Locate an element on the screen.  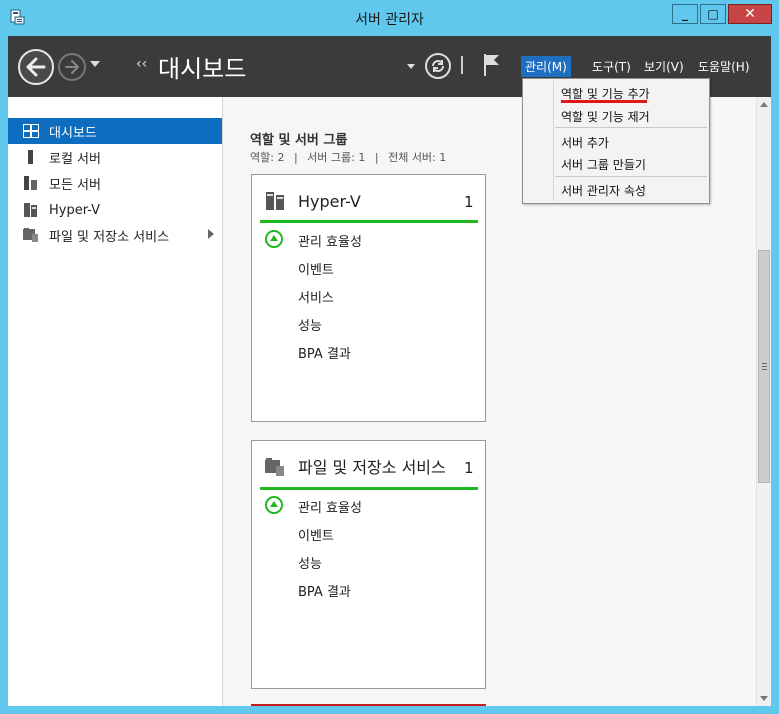
menu-help: 도움말(H) is located at coordinates (724, 66).